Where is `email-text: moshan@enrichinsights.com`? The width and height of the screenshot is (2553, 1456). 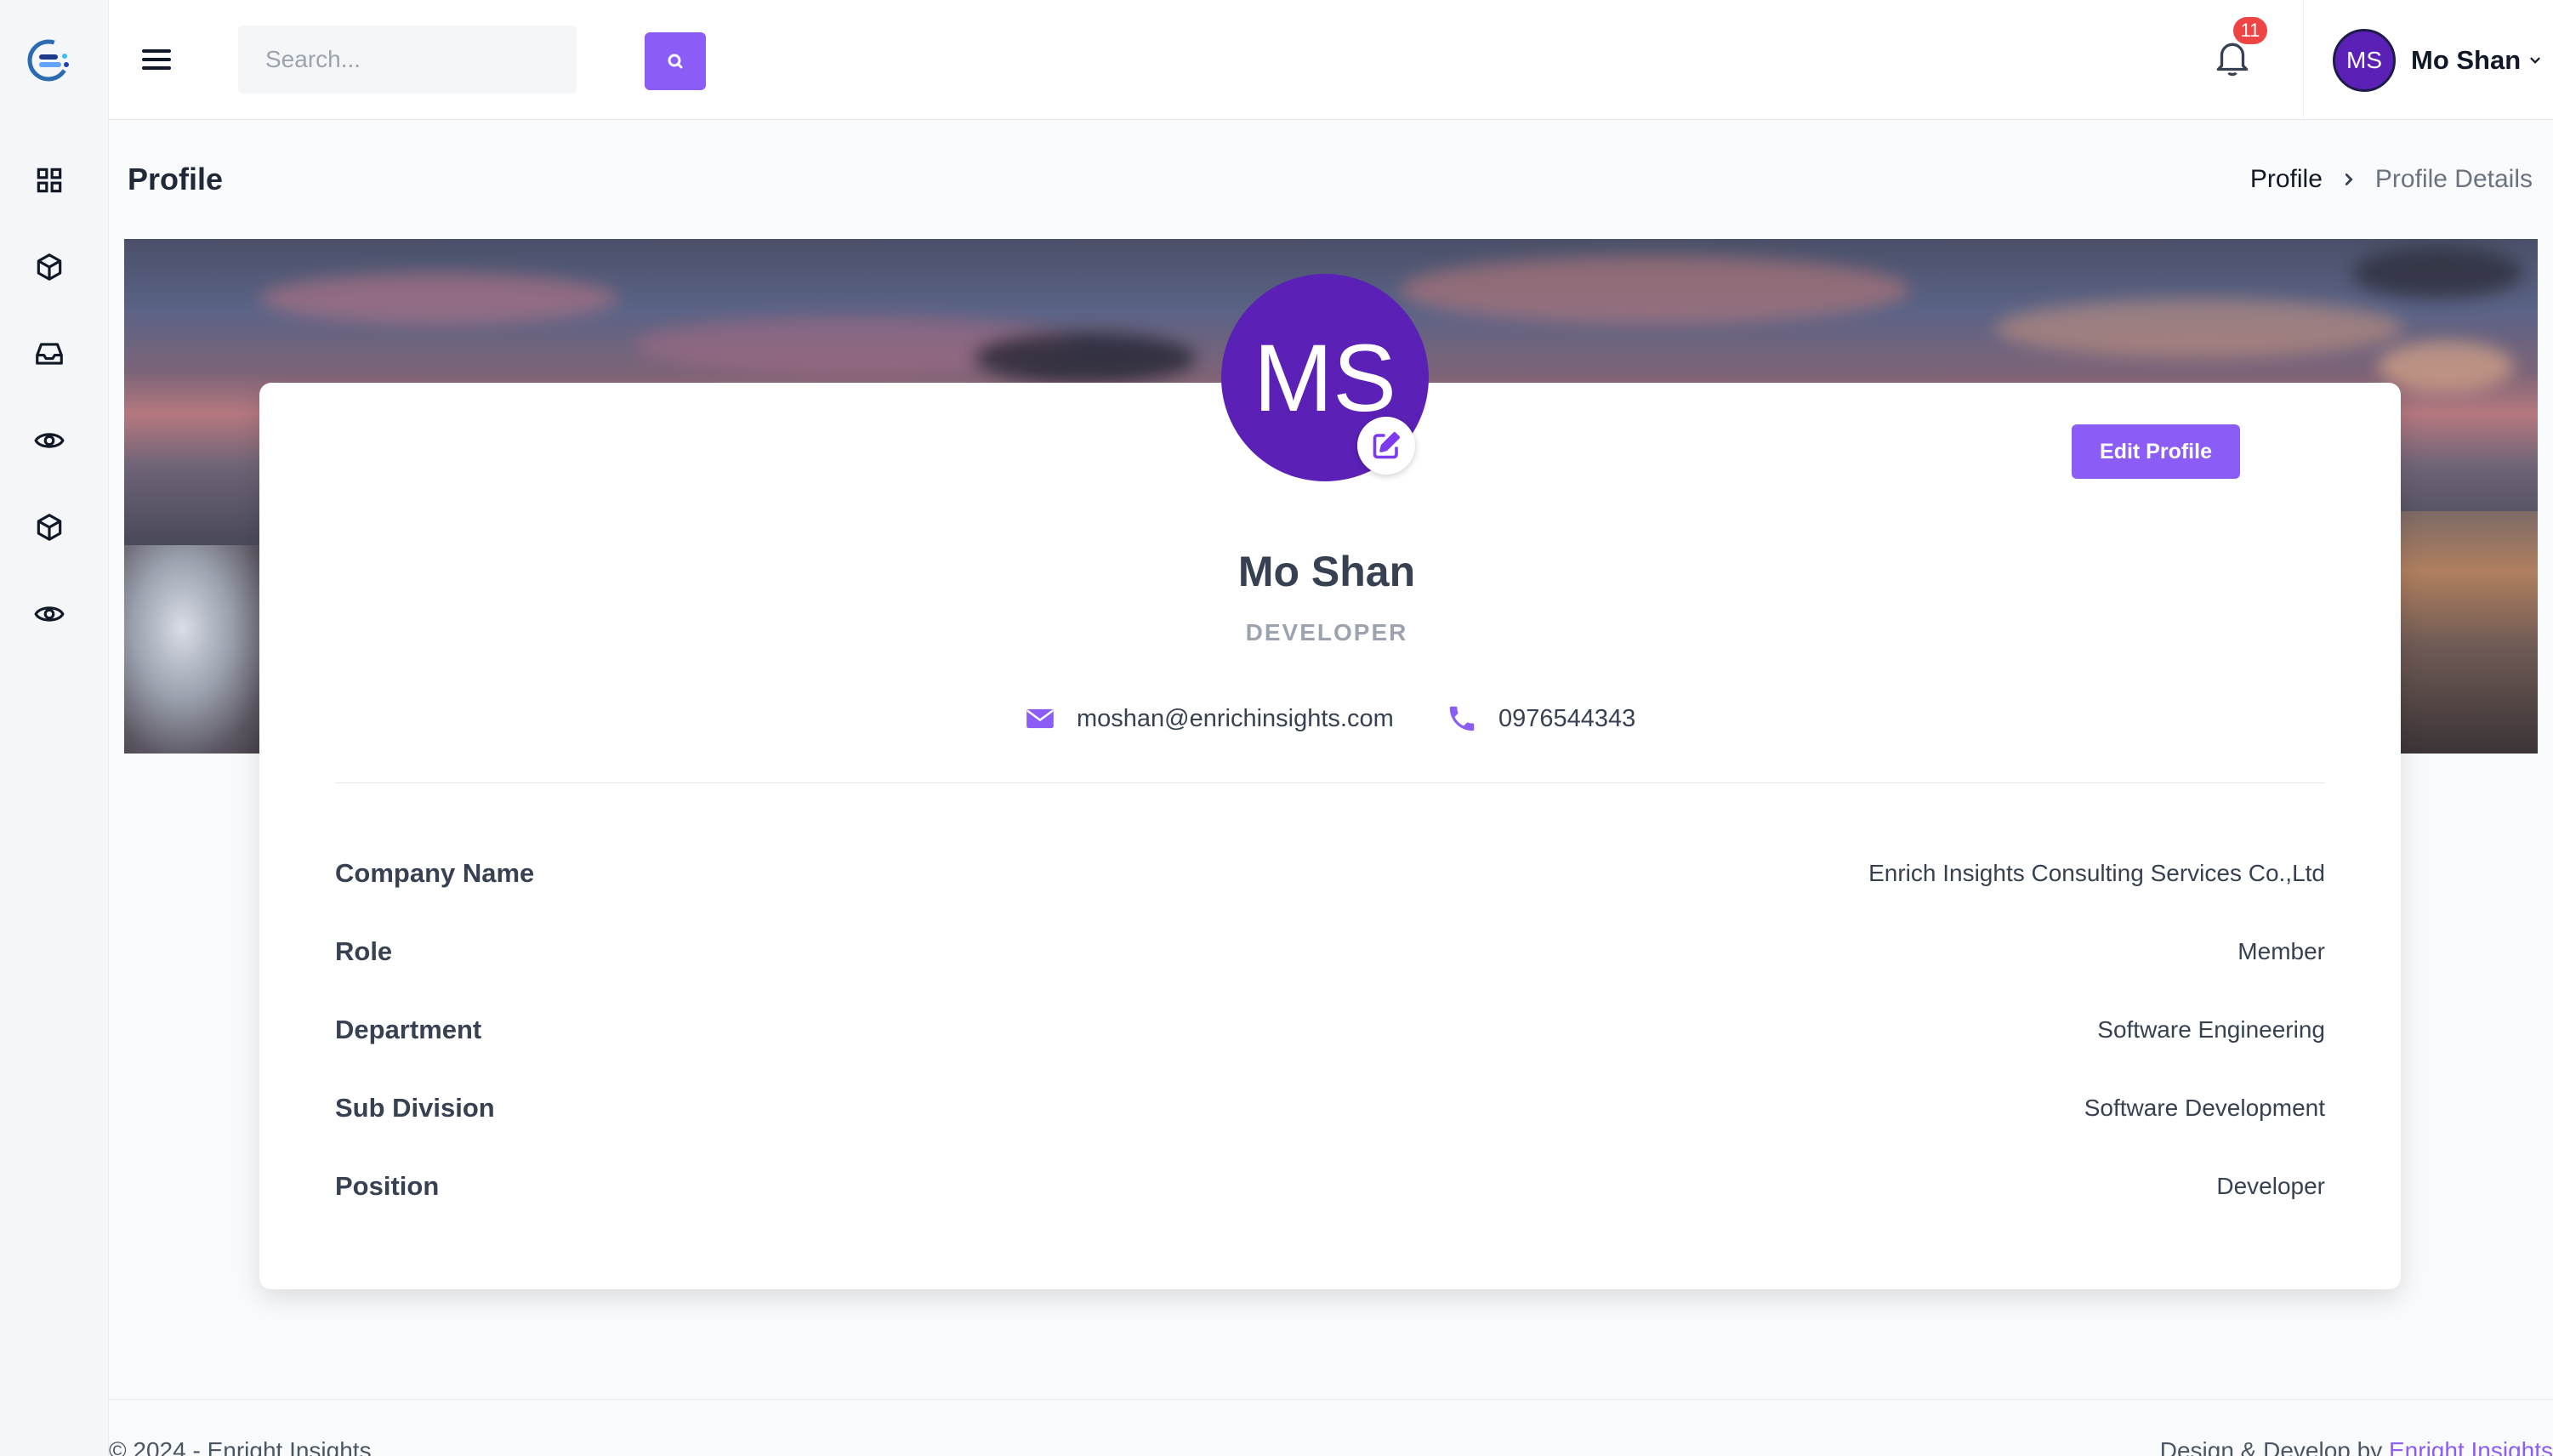
email-text: moshan@enrichinsights.com is located at coordinates (1236, 719).